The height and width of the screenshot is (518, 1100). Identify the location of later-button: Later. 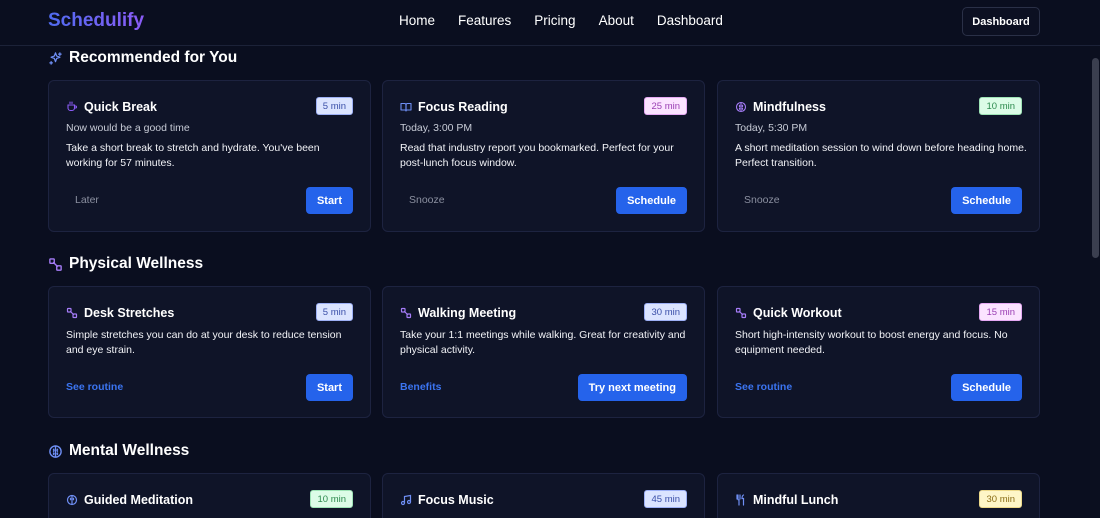
(87, 200).